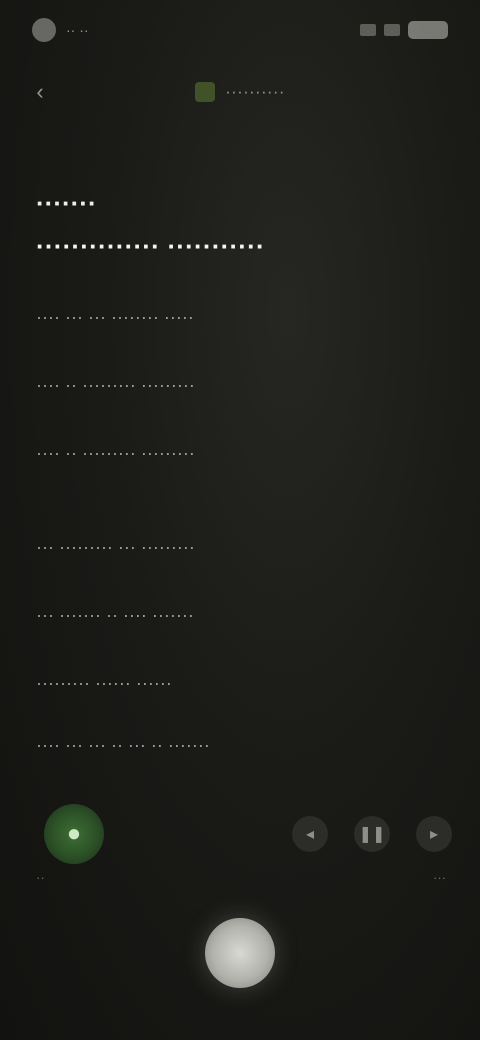  Describe the element at coordinates (310, 834) in the screenshot. I see `prev-icon: ◂` at that location.